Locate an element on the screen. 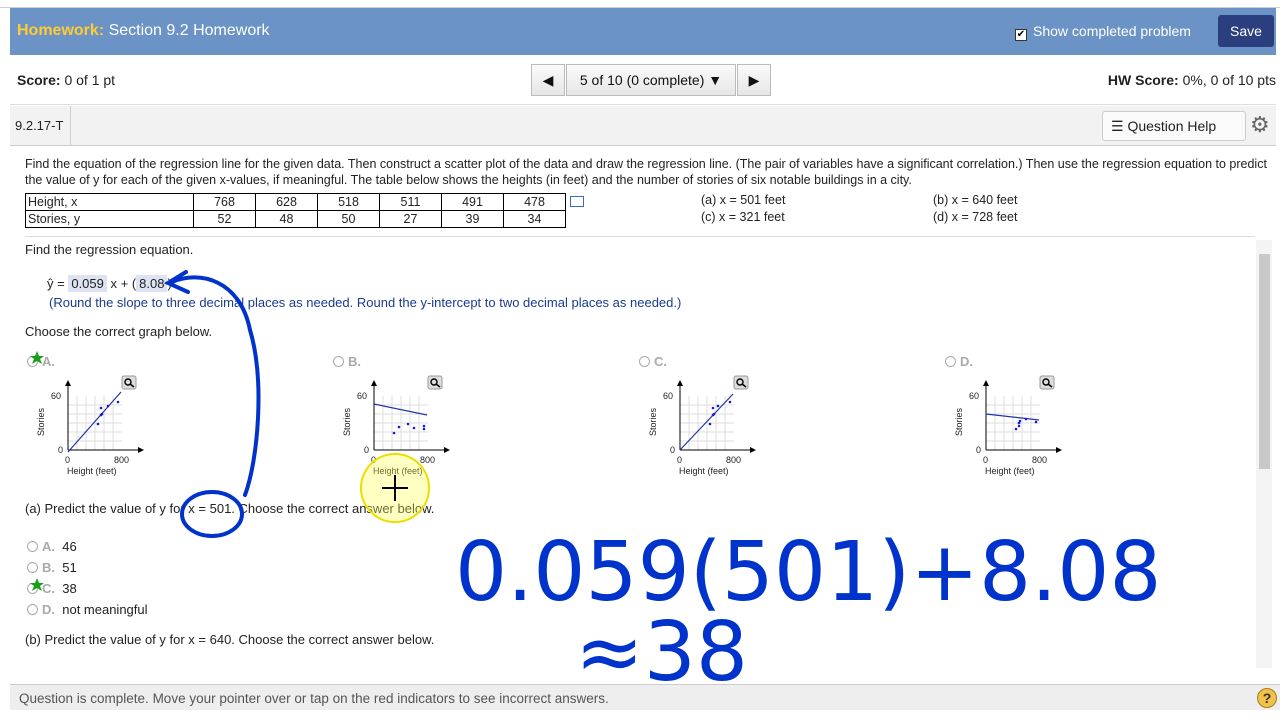 This screenshot has height=720, width=1280. question-nav-dropdown: 5 of 10 (0 complete) ▼ is located at coordinates (651, 80).